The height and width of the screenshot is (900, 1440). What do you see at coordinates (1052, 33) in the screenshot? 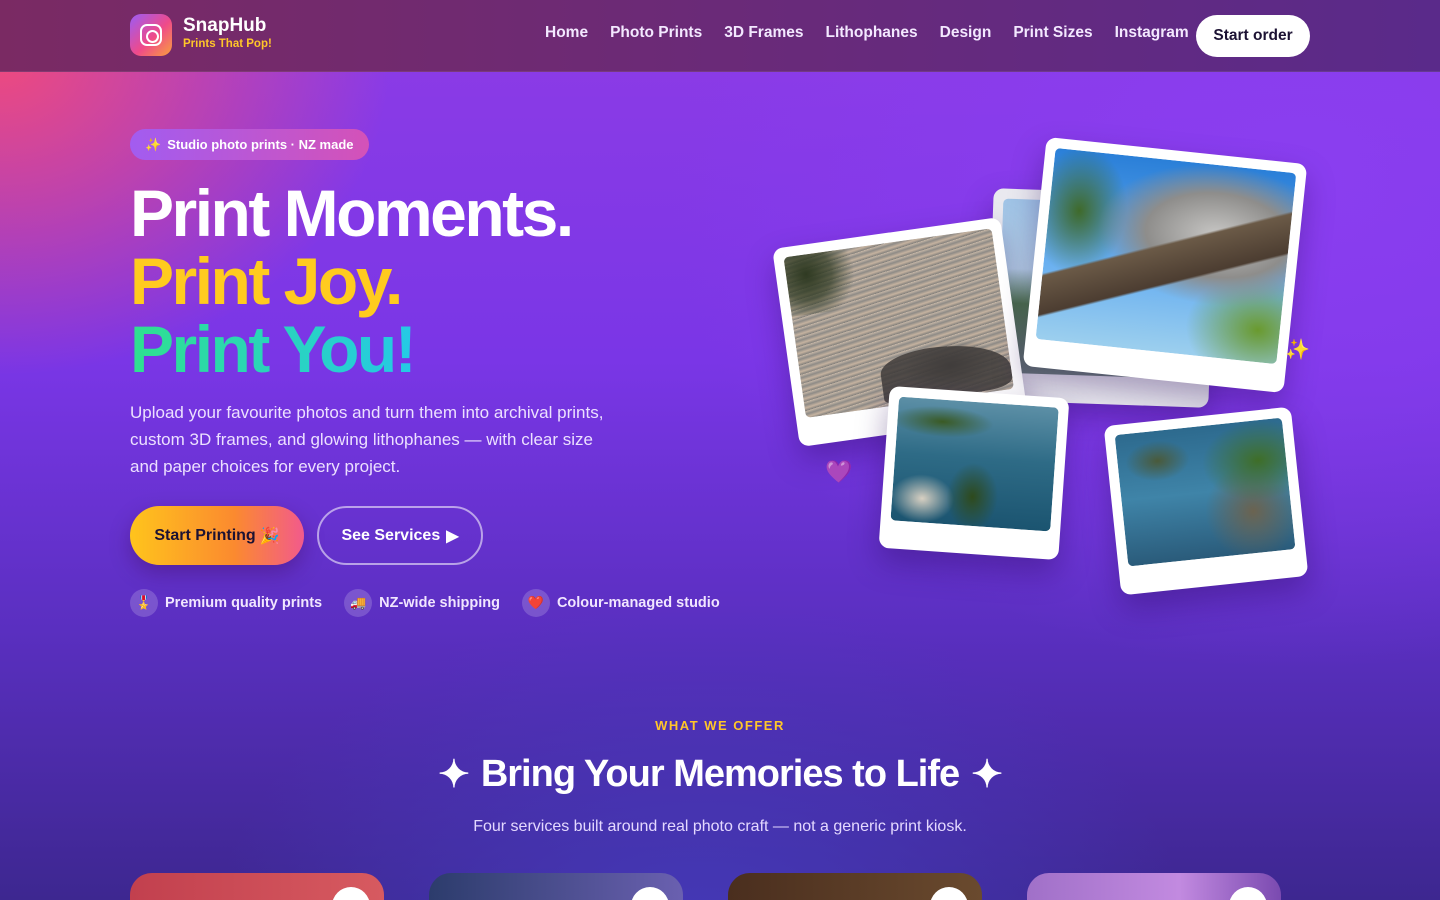
I see `nav-print-sizes: Print Sizes` at bounding box center [1052, 33].